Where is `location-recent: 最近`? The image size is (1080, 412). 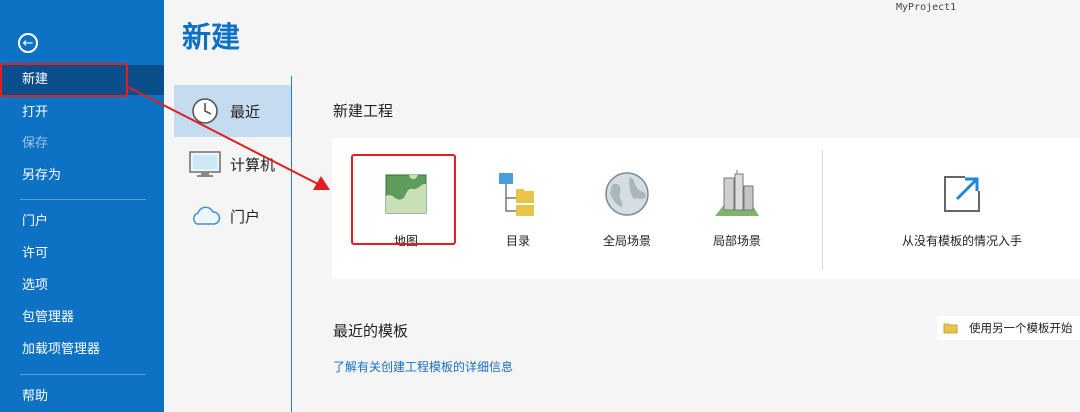 location-recent: 最近 is located at coordinates (232, 111).